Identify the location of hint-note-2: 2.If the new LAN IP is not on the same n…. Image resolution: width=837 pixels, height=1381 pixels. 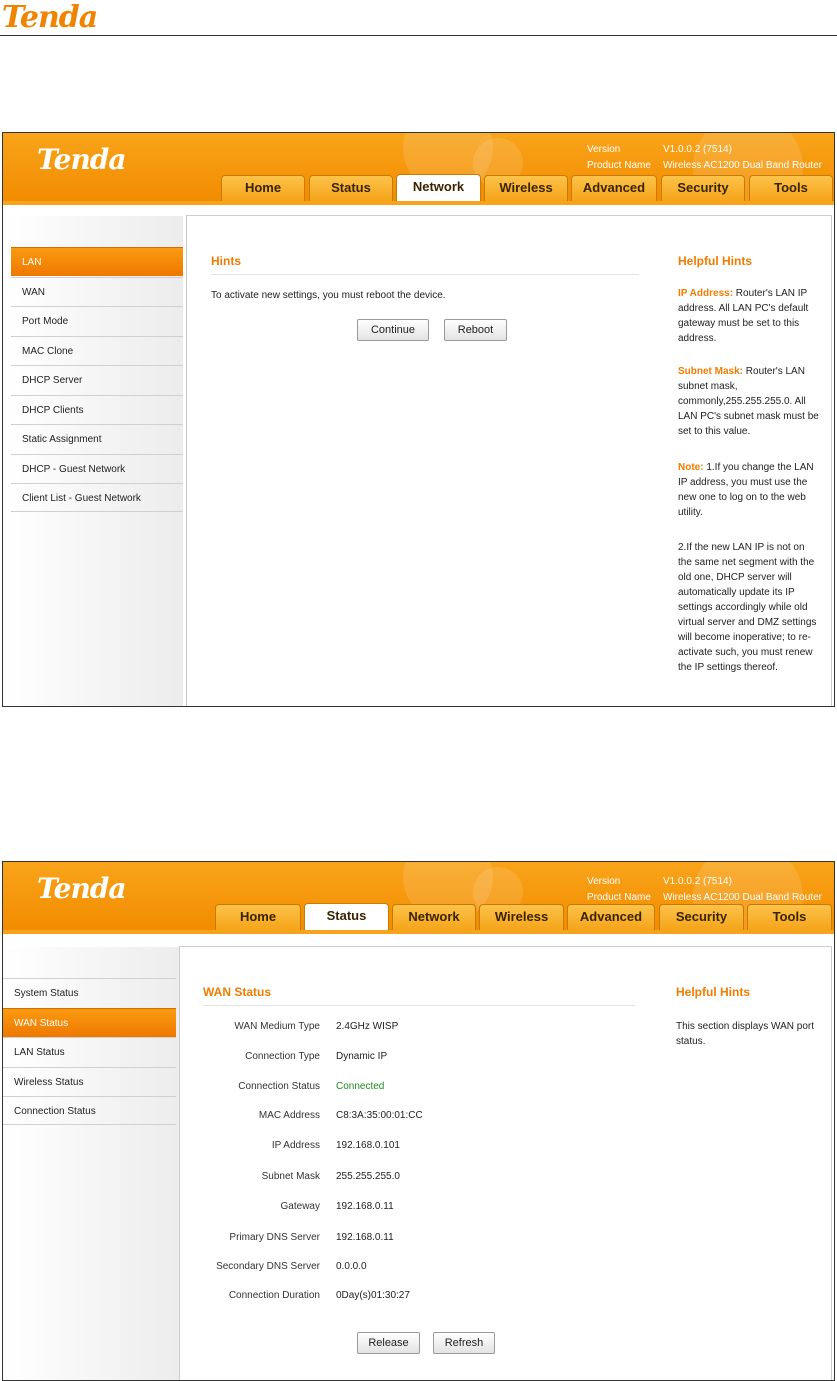
(747, 607).